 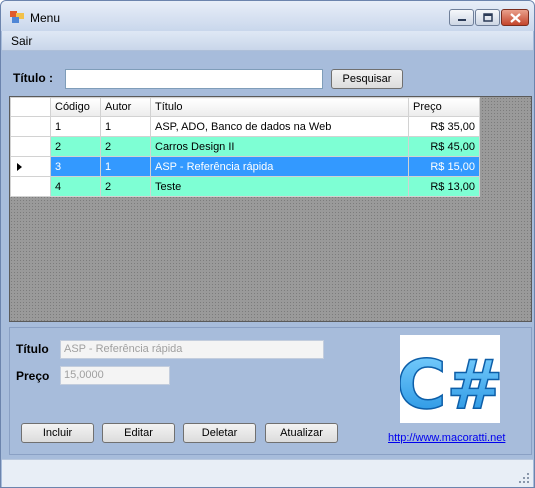 What do you see at coordinates (75, 107) in the screenshot?
I see `column-header-codigo: Código` at bounding box center [75, 107].